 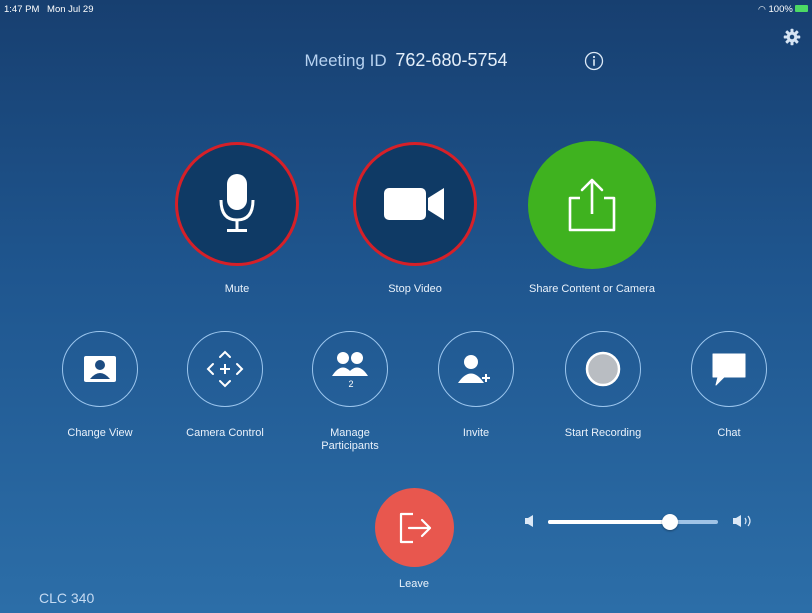 I want to click on start-recording-button, so click(x=603, y=369).